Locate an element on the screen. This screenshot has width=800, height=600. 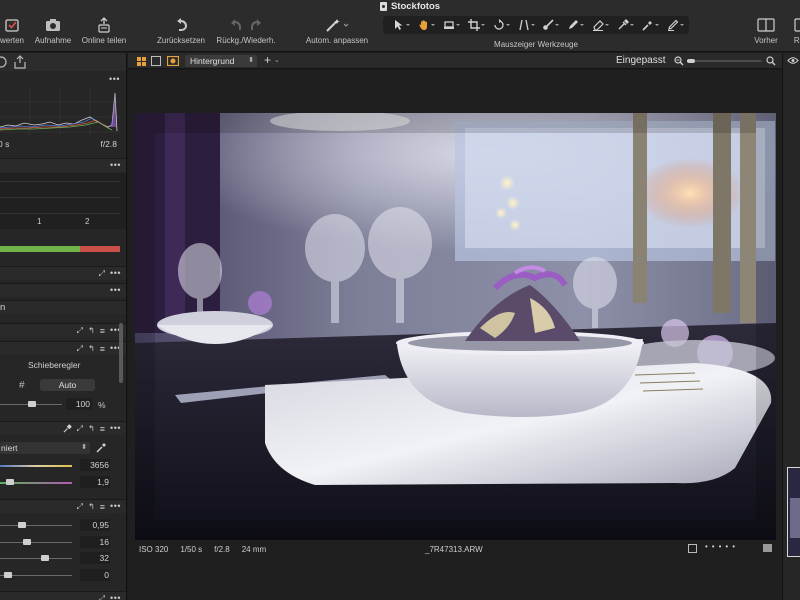
share-online-button: Online teilen is located at coordinates (104, 32).